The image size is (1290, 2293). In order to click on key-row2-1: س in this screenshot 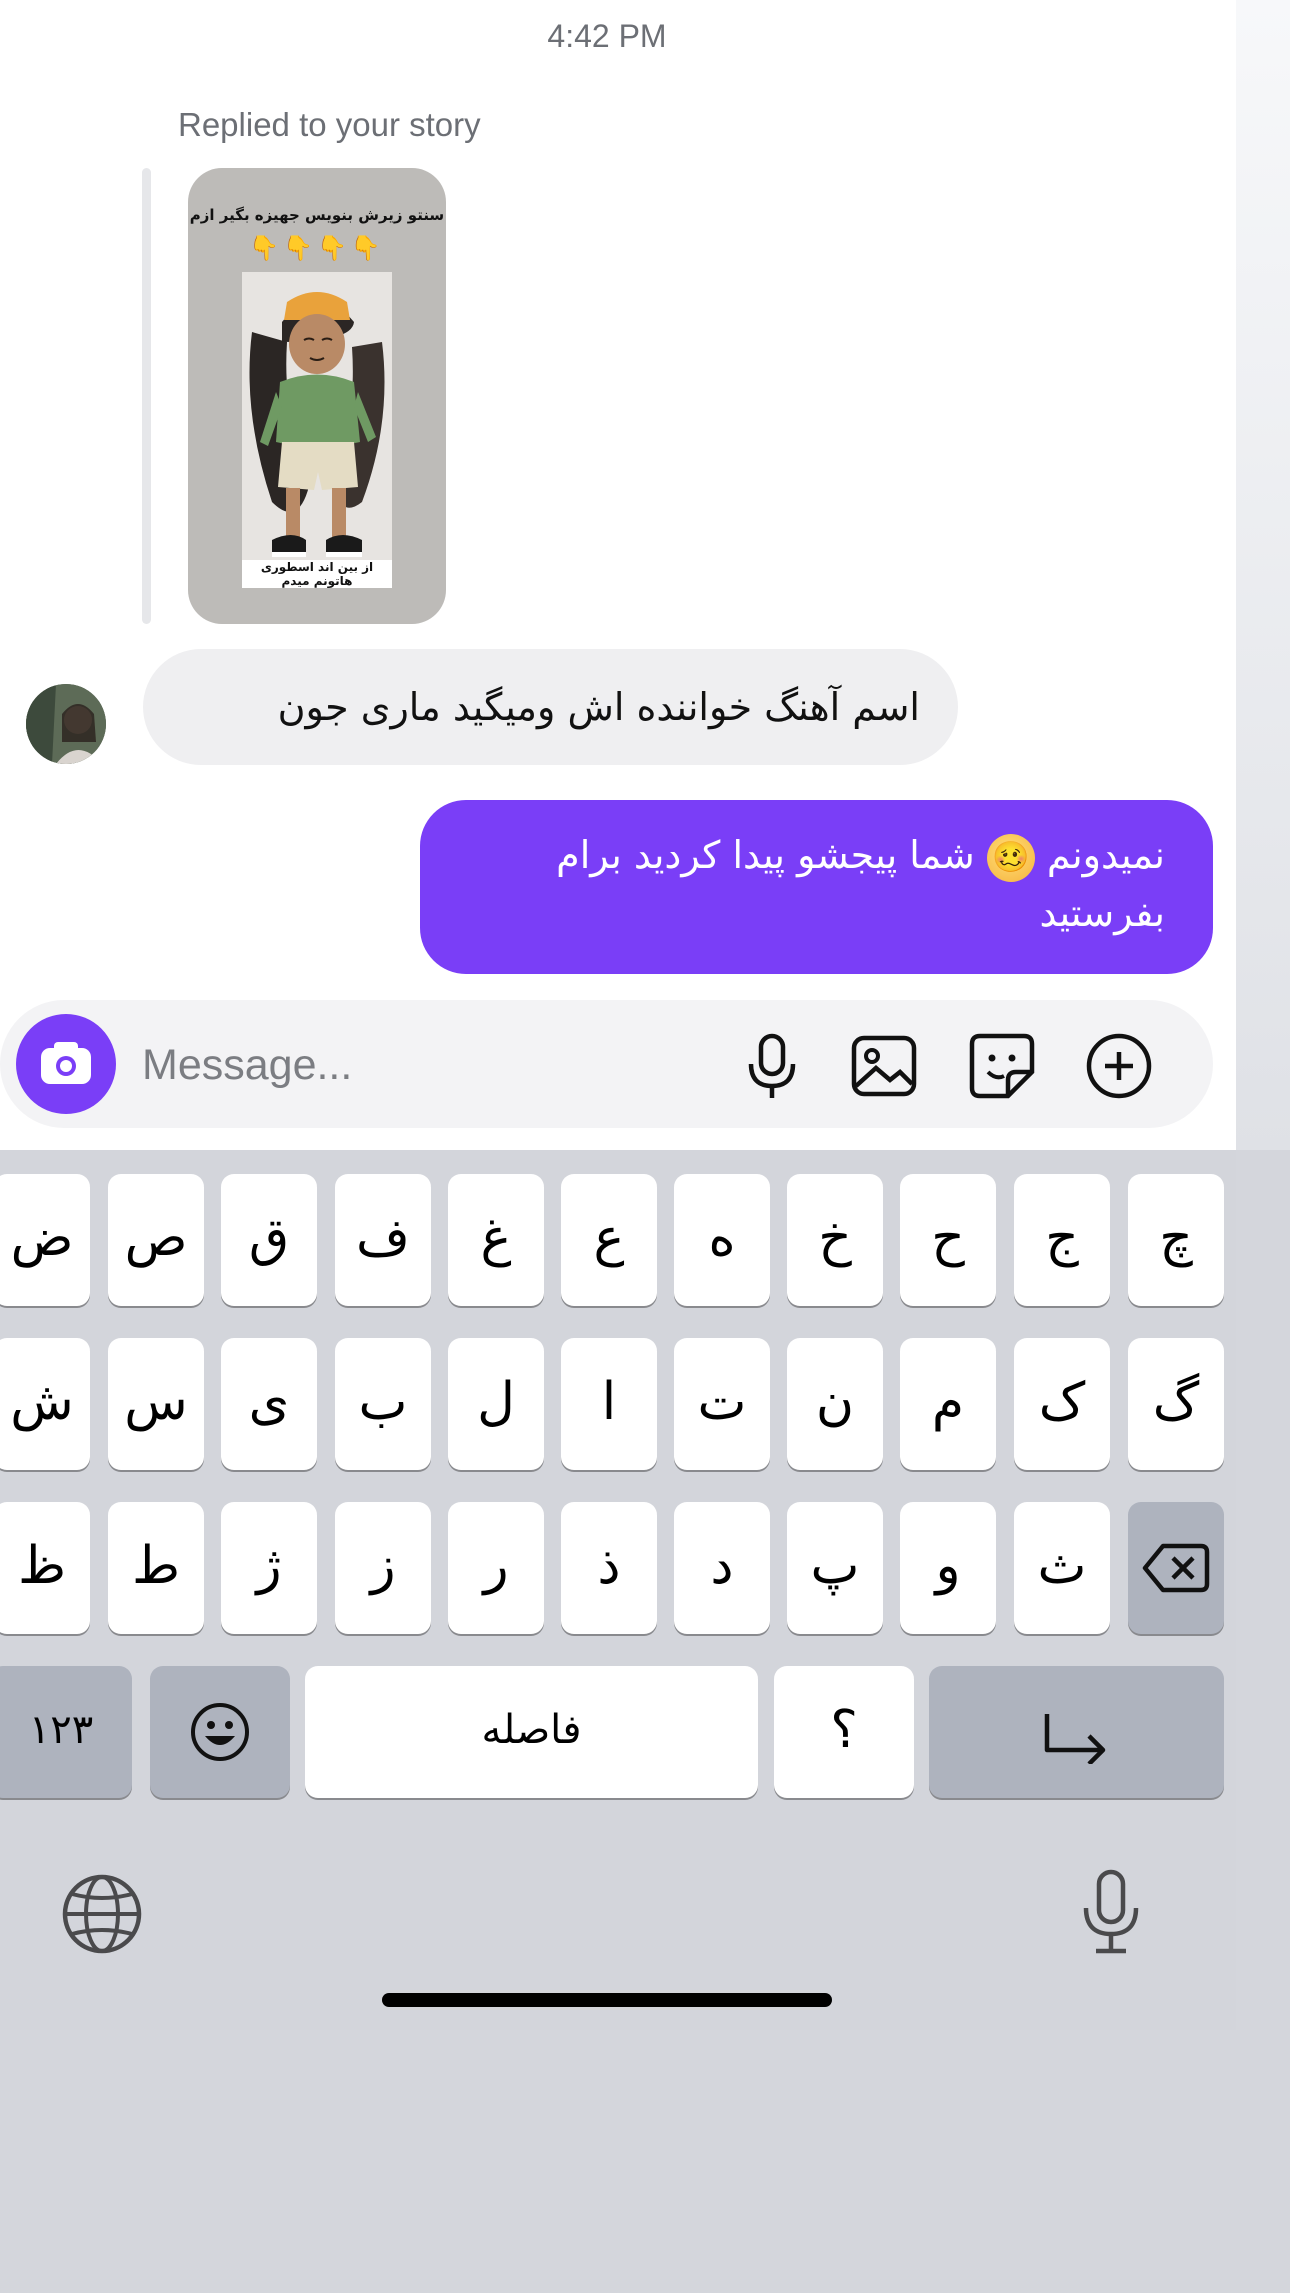, I will do `click(156, 1404)`.